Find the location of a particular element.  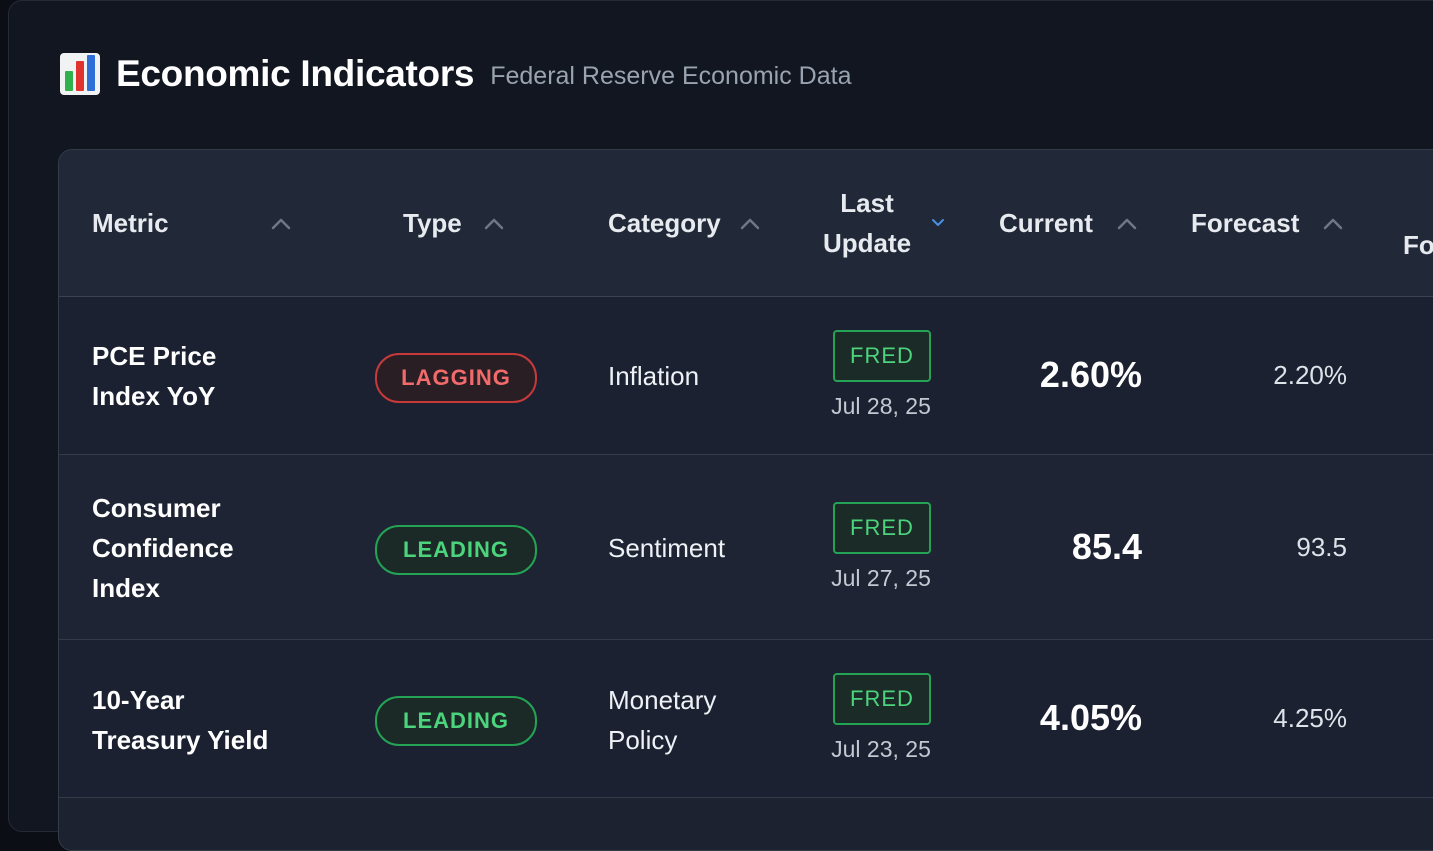

page-title: Economic Indicators is located at coordinates (295, 73).